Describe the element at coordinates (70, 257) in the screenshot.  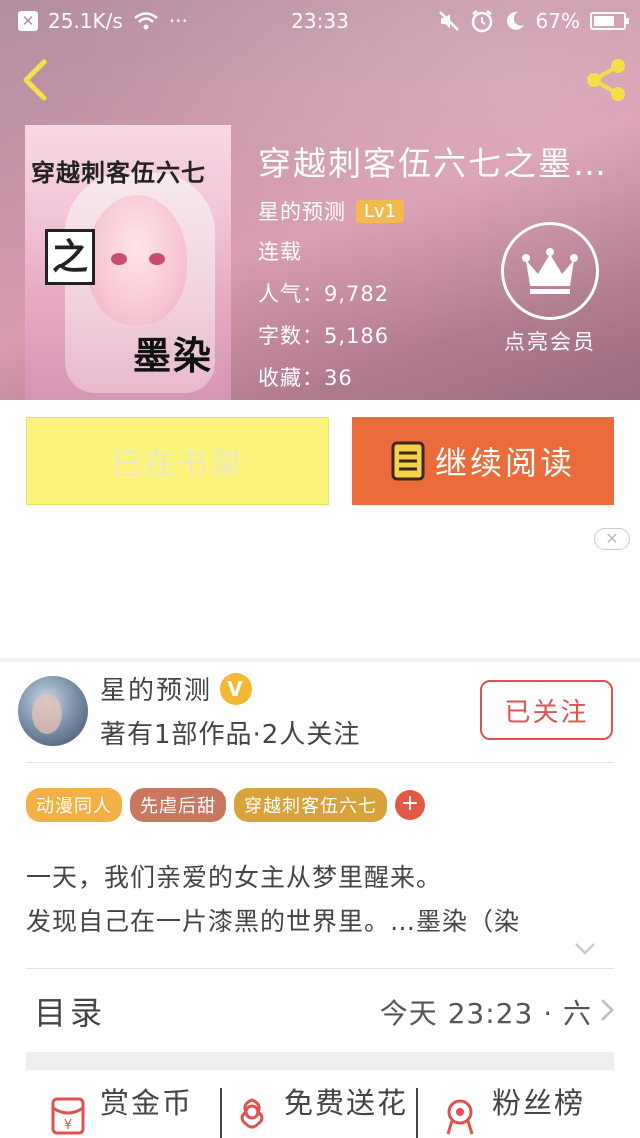
I see `cover-zhi: 之` at that location.